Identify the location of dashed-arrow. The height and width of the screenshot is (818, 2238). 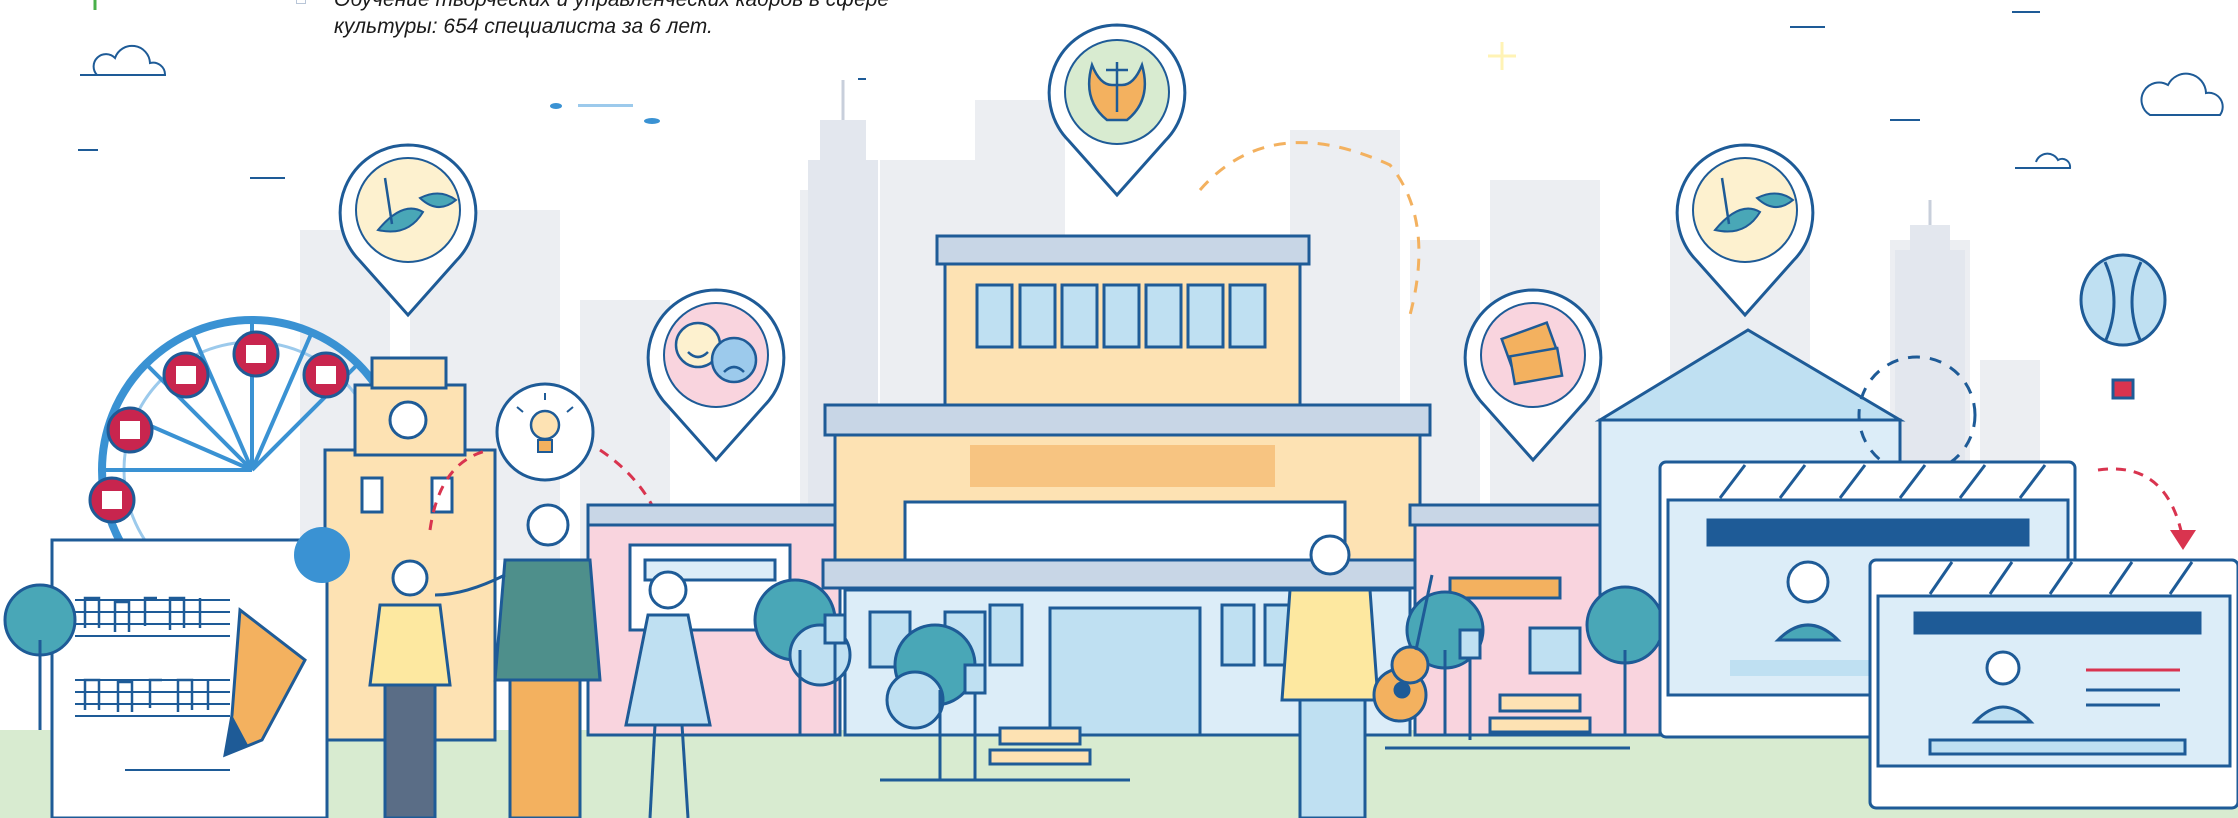
(2141, 504).